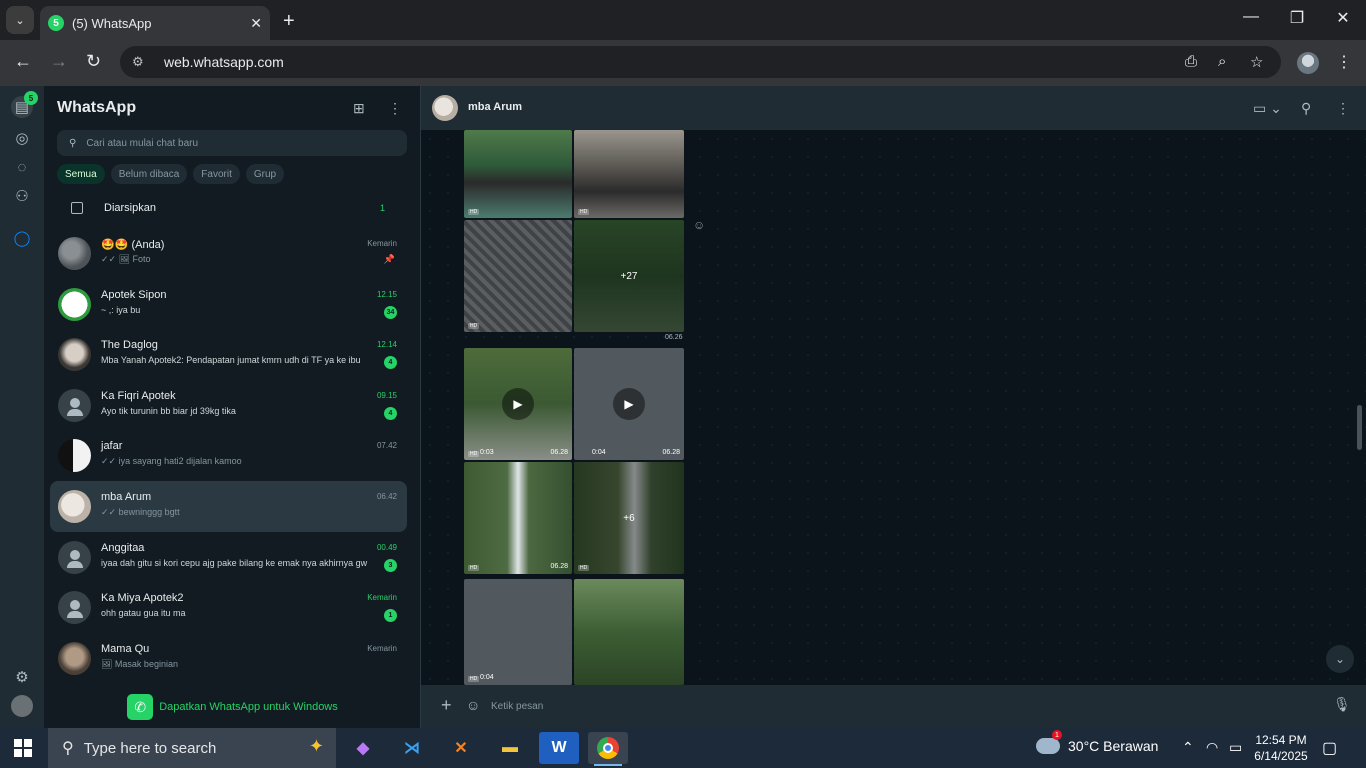  What do you see at coordinates (1267, 108) in the screenshot?
I see `video-call-icon: ▭ ⌄` at bounding box center [1267, 108].